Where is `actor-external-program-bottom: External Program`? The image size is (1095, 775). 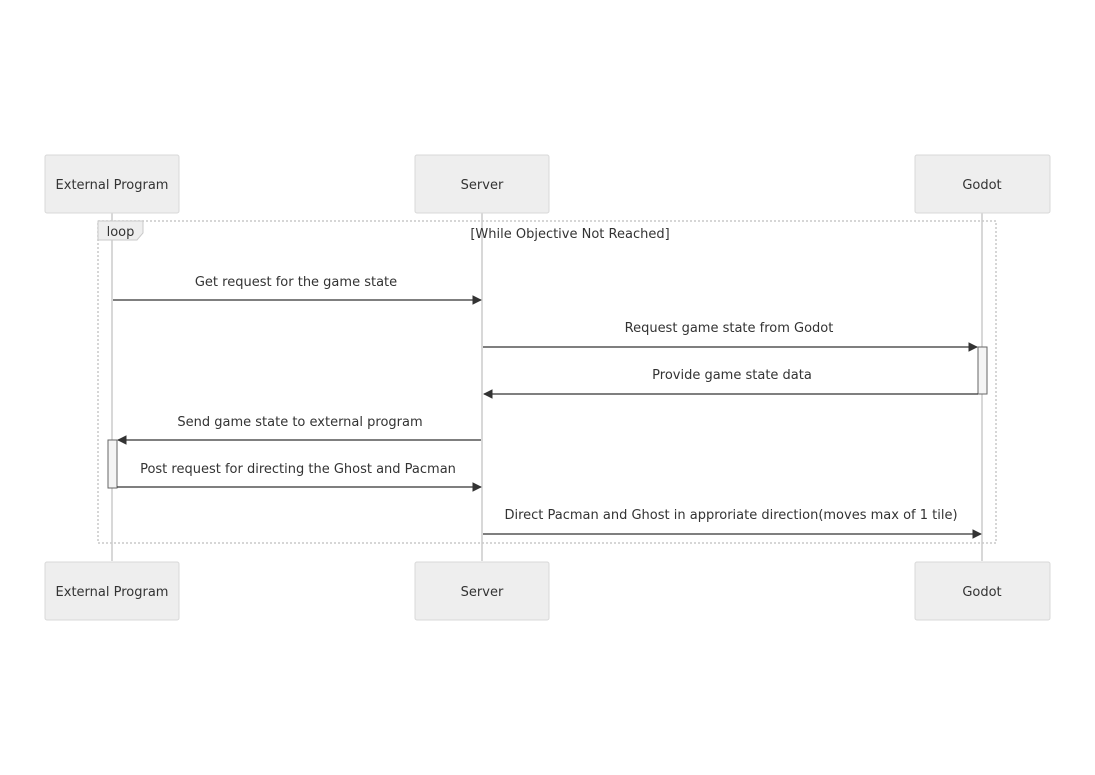 actor-external-program-bottom: External Program is located at coordinates (112, 591).